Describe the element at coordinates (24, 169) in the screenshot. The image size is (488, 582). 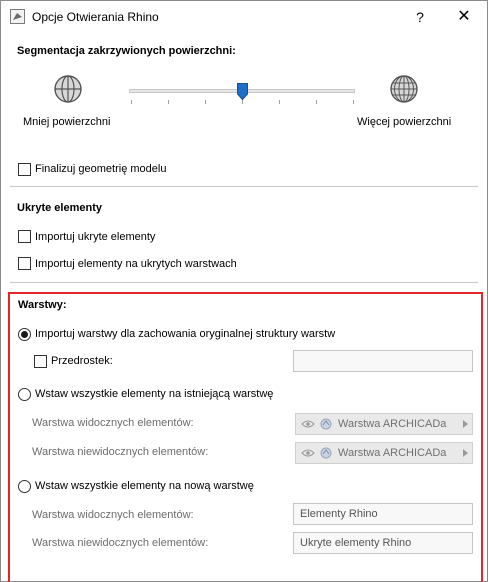
I see `finalize-geometry-checkbox` at that location.